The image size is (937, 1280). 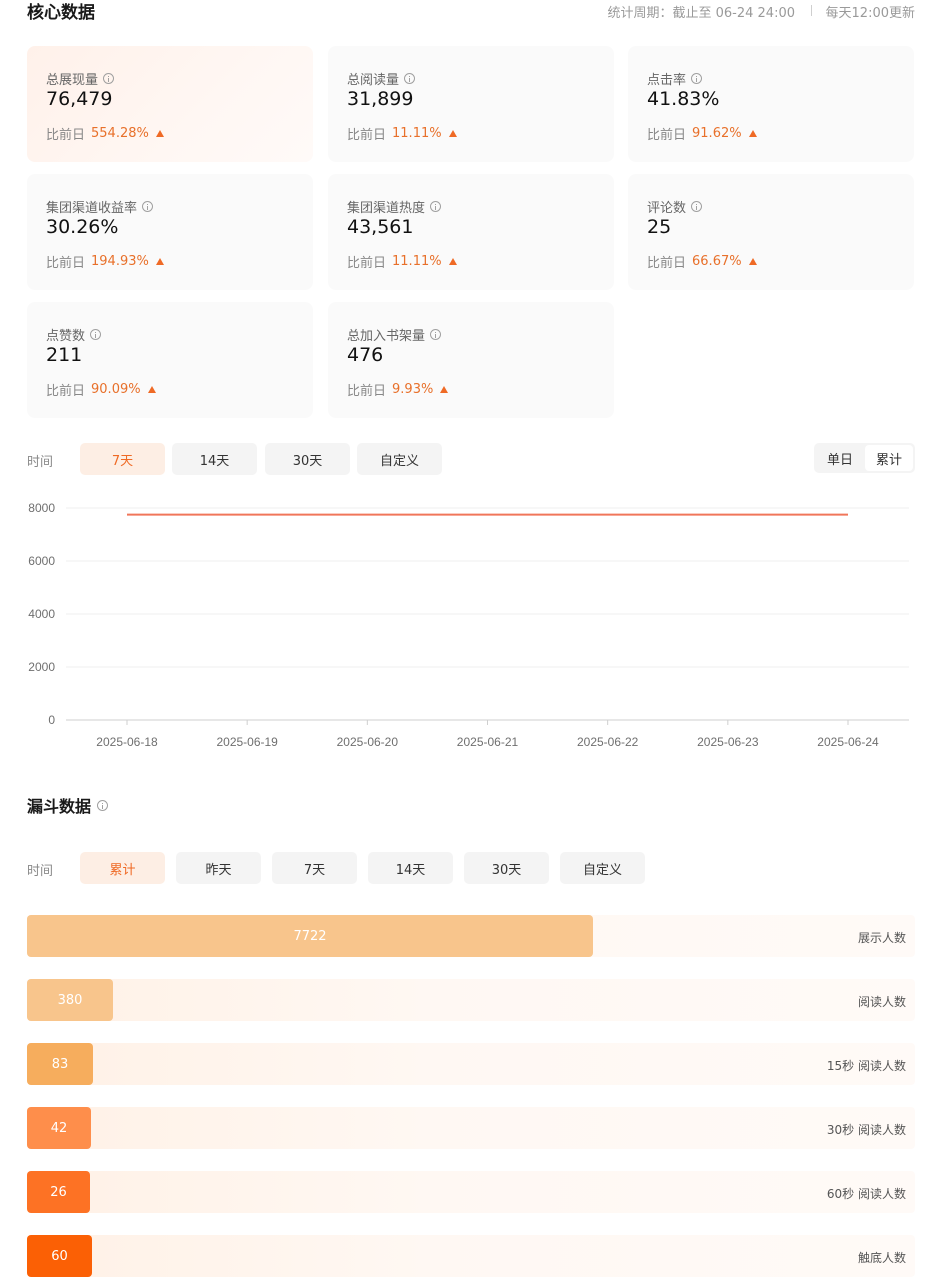 I want to click on chip-cumulative: 累计, so click(x=122, y=868).